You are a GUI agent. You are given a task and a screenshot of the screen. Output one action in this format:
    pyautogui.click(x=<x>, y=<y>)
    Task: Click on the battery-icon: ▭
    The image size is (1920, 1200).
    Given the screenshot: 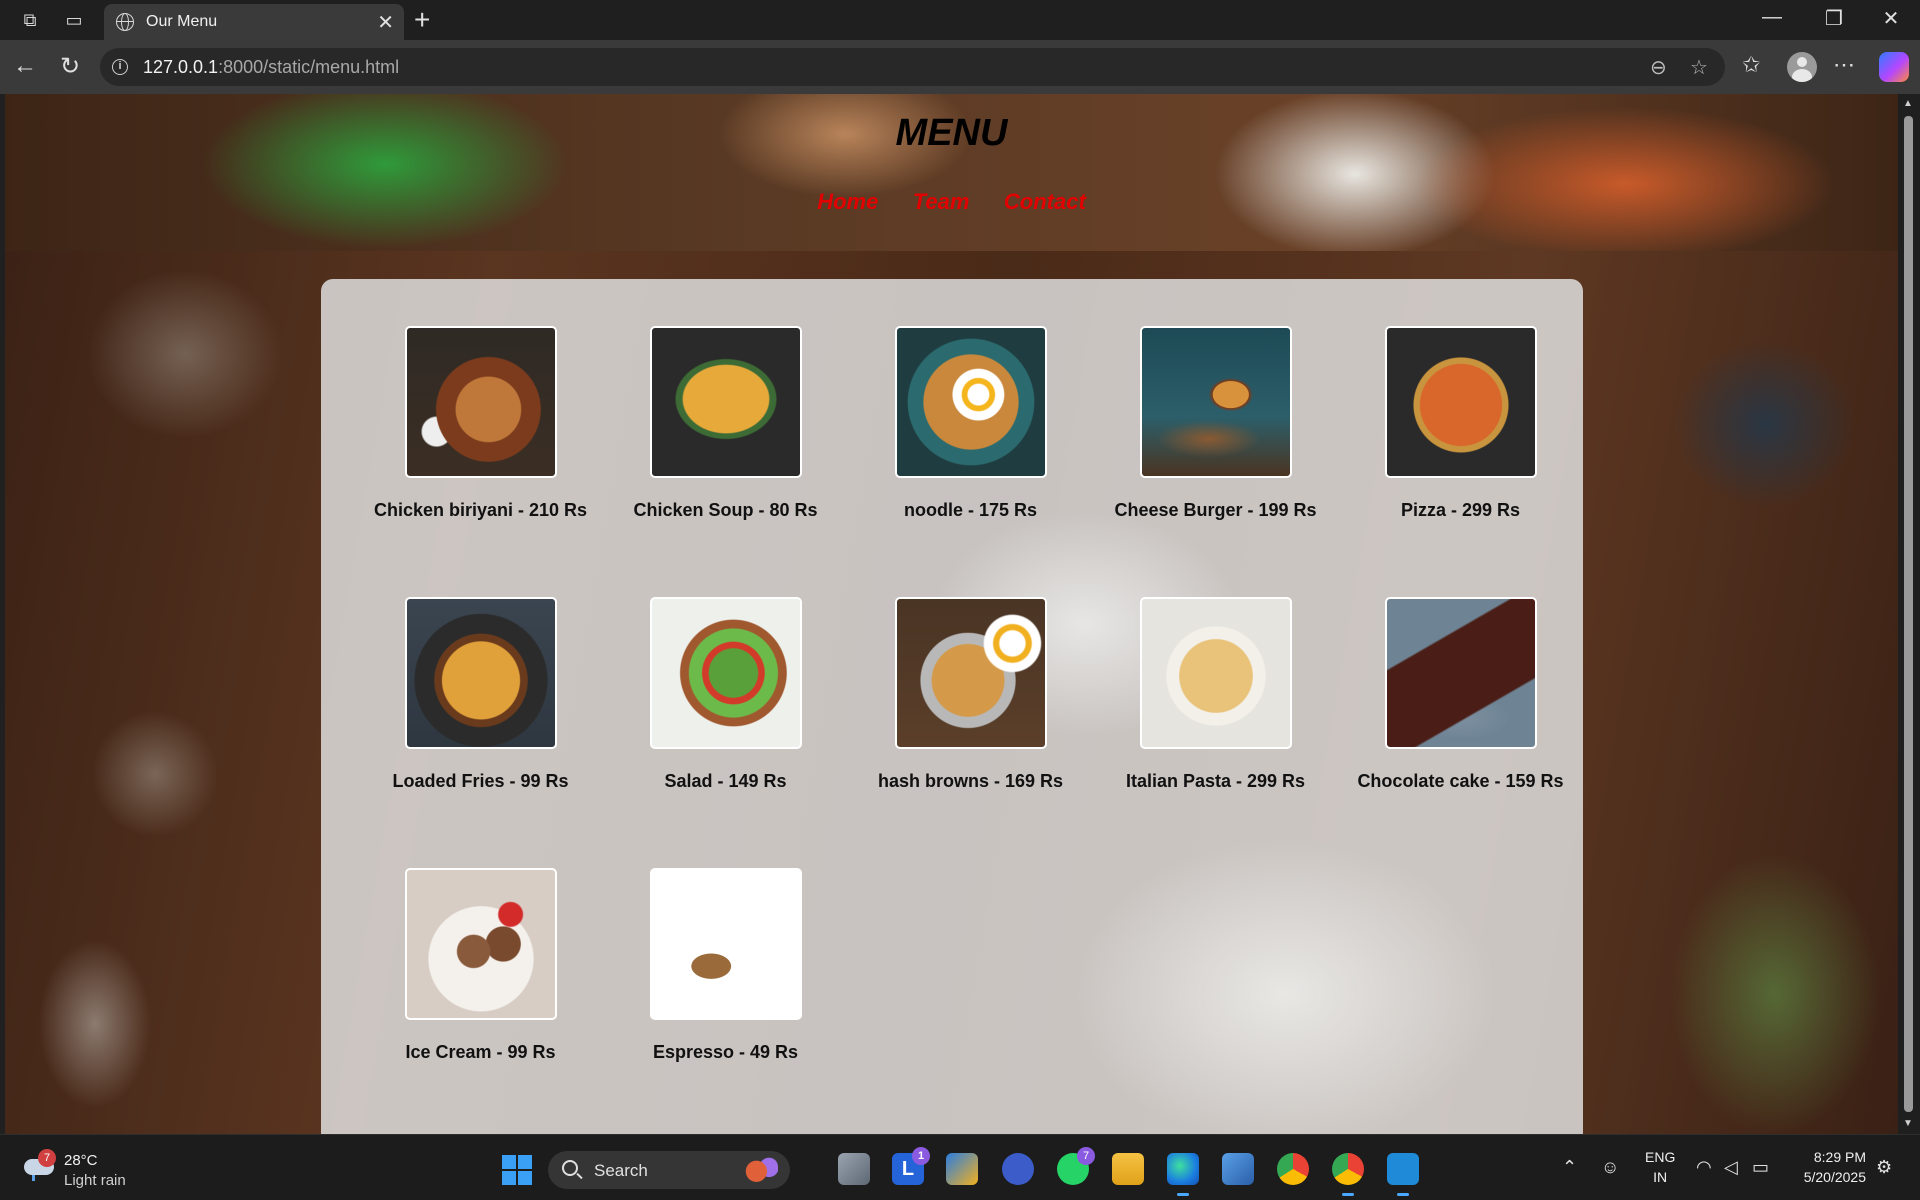 What is the action you would take?
    pyautogui.click(x=1760, y=1167)
    